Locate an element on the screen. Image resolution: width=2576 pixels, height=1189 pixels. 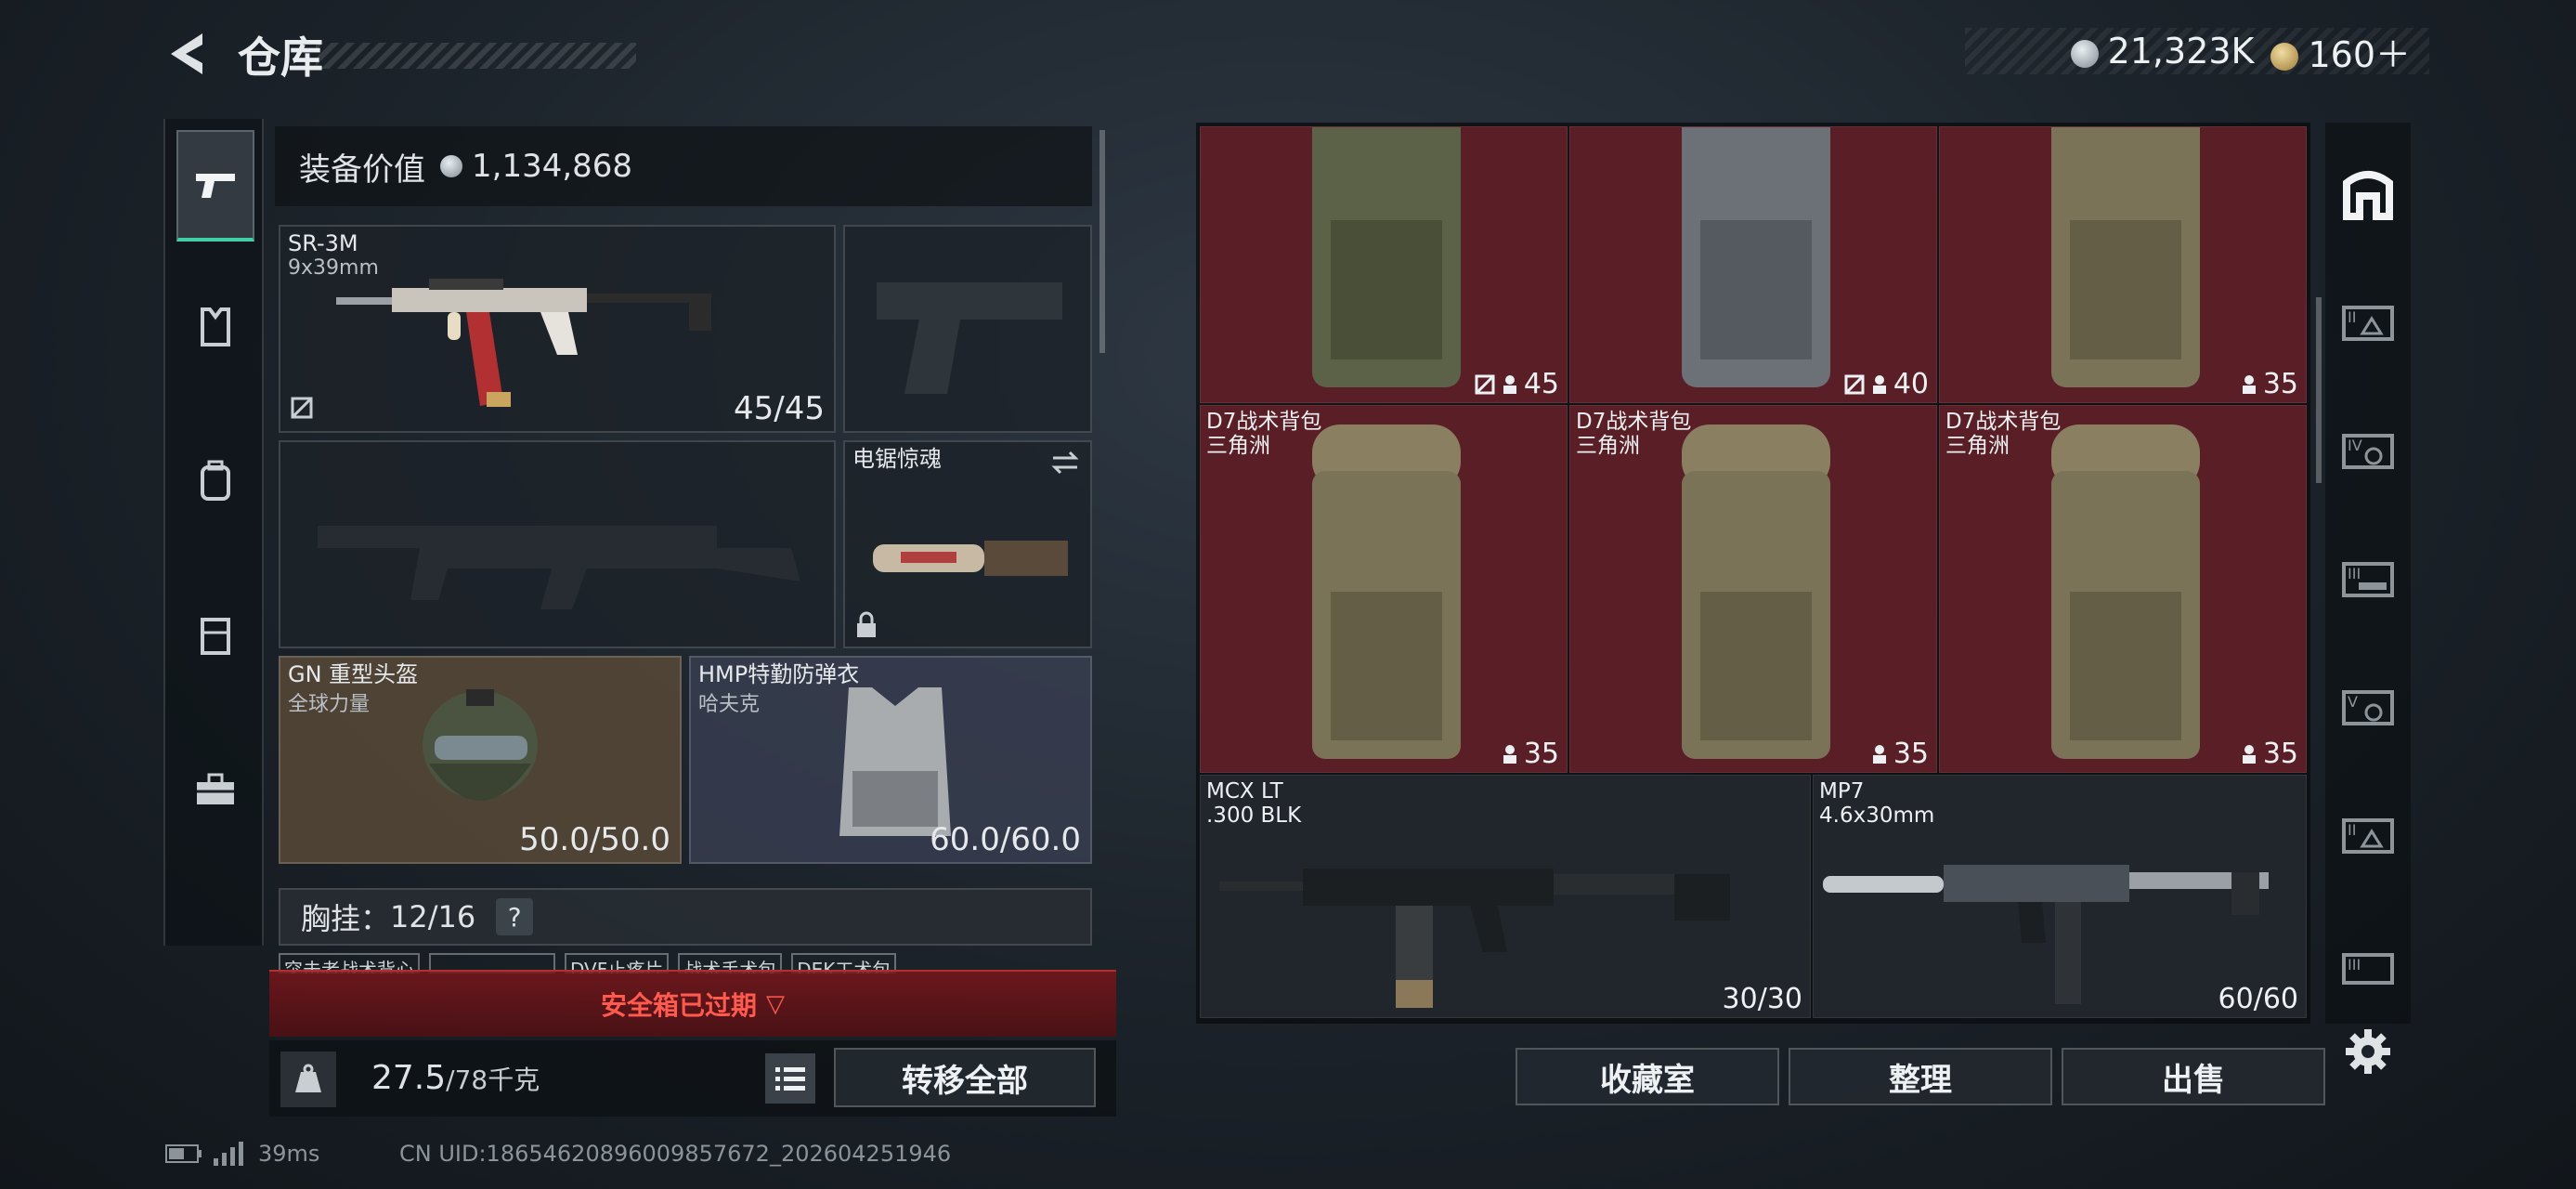
back-arrow-icon is located at coordinates (189, 54).